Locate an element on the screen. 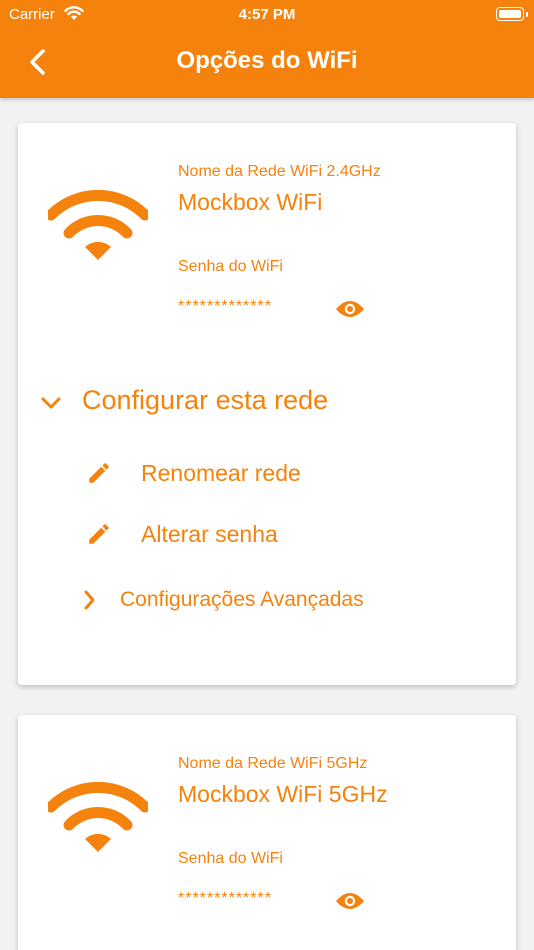  network-name-label: Nome da Rede WiFi 2.4GHz is located at coordinates (279, 171).